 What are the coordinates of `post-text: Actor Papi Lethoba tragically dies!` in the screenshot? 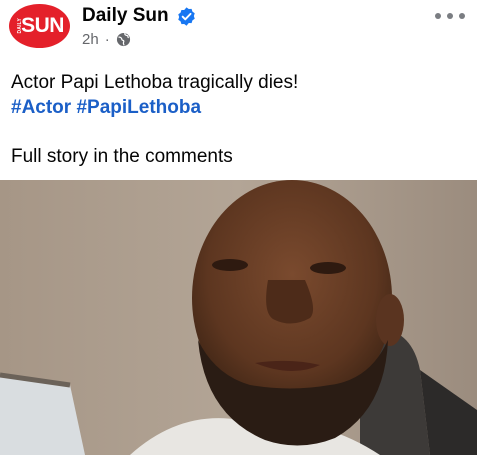 It's located at (155, 82).